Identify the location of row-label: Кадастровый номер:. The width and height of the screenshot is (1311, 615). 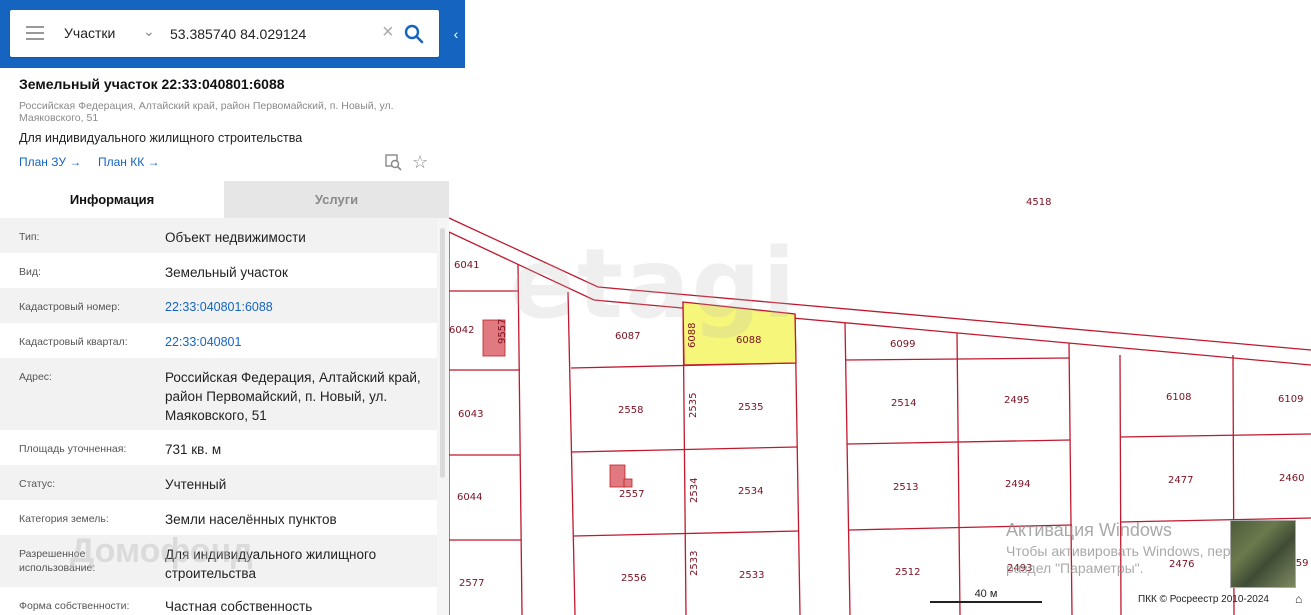
(70, 307).